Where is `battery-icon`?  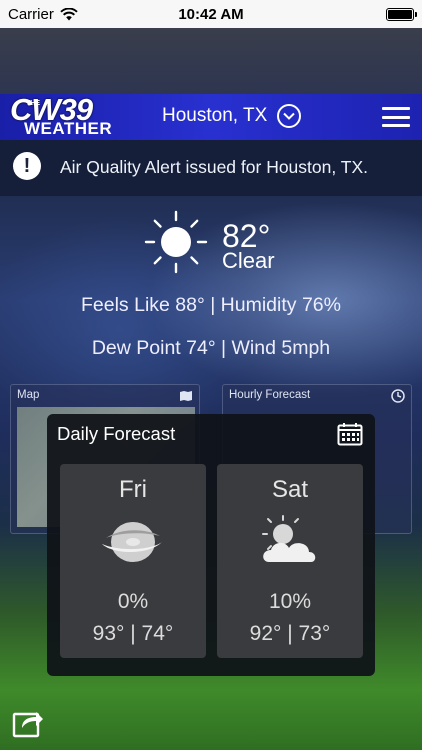
battery-icon is located at coordinates (401, 14).